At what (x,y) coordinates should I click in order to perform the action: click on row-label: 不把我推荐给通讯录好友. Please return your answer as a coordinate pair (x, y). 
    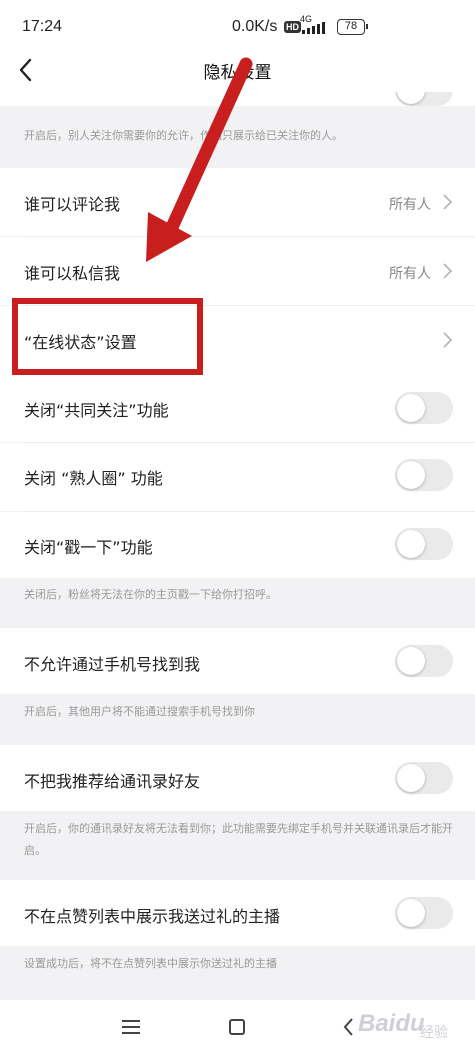
    Looking at the image, I should click on (112, 781).